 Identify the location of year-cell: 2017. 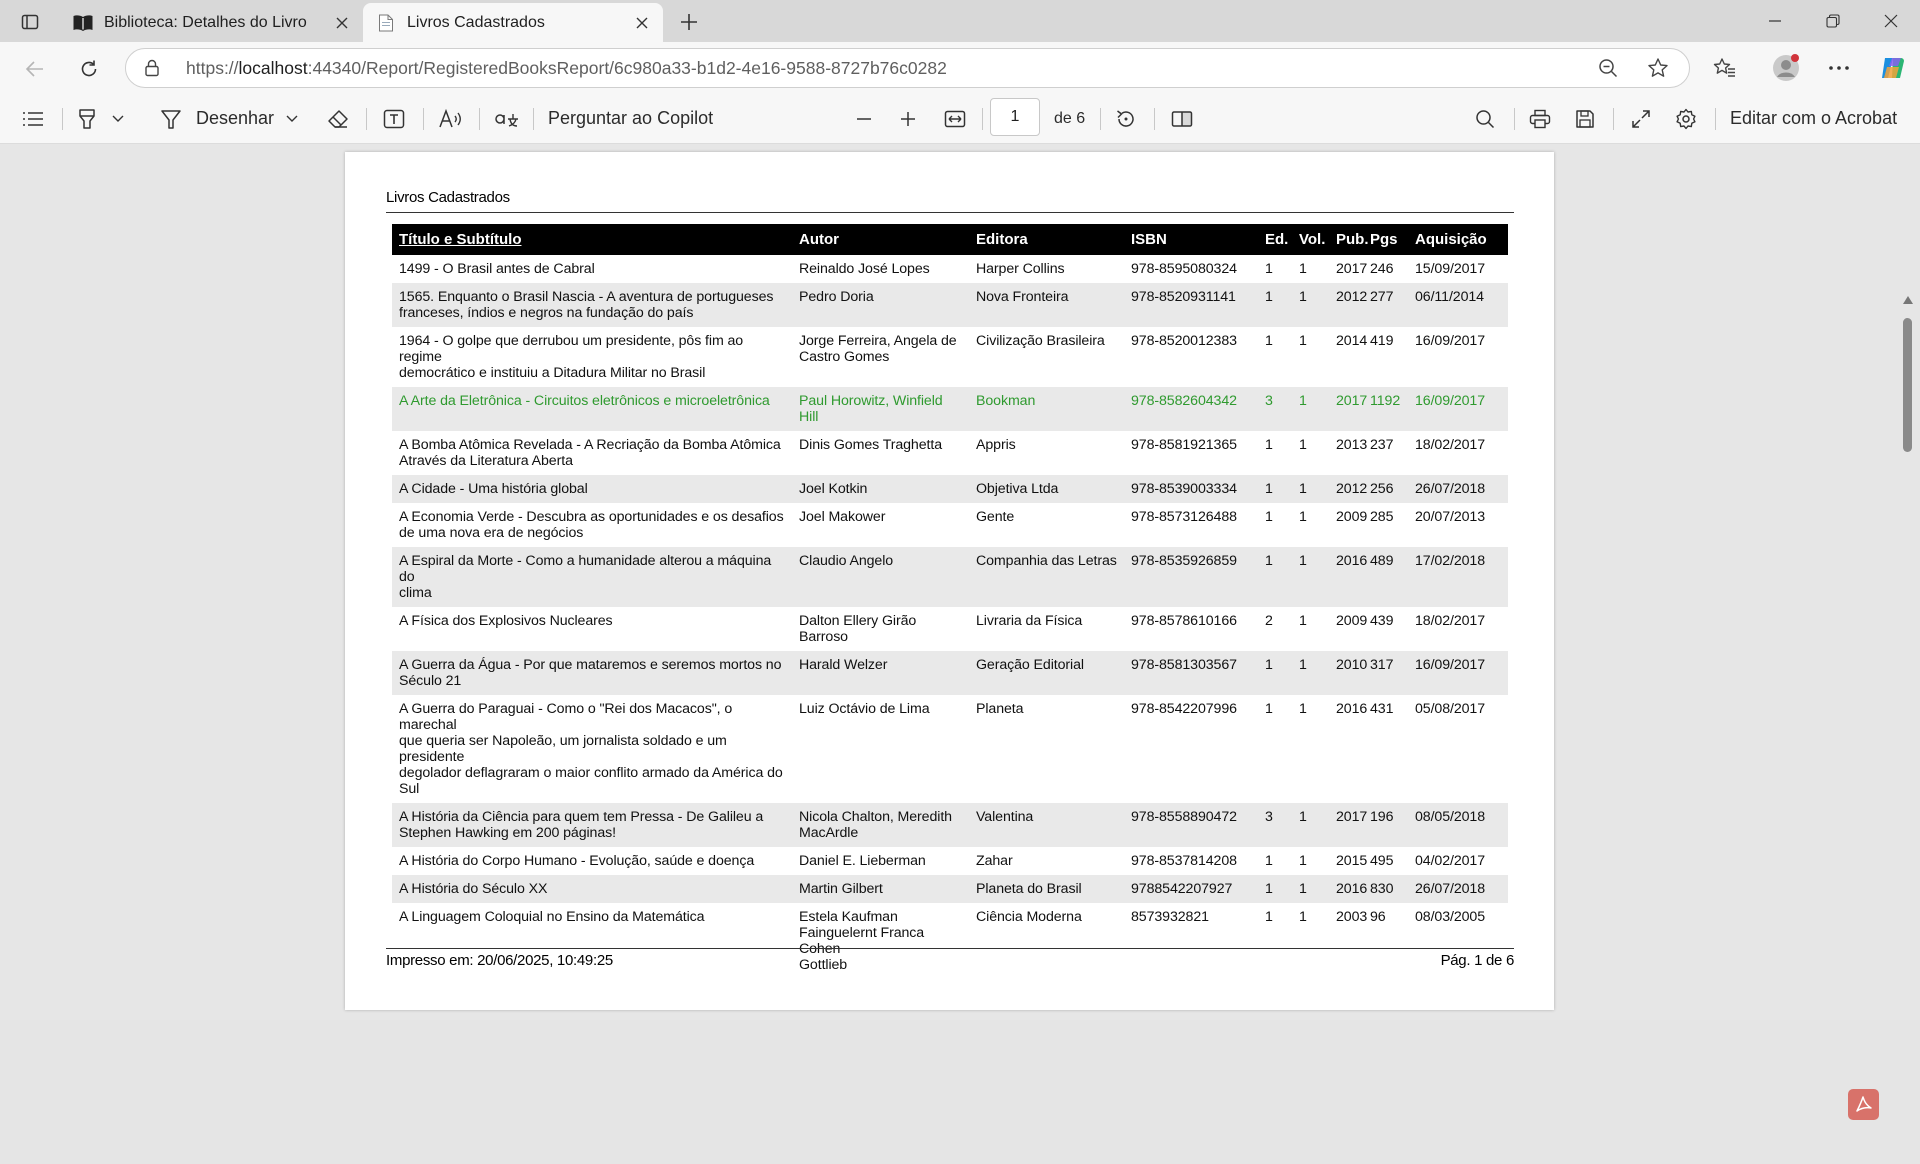
(1348, 409).